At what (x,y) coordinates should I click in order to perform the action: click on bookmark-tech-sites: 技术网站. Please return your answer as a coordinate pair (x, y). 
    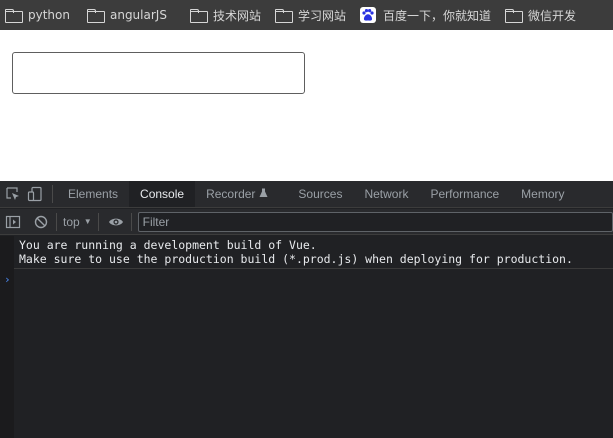
    Looking at the image, I should click on (225, 15).